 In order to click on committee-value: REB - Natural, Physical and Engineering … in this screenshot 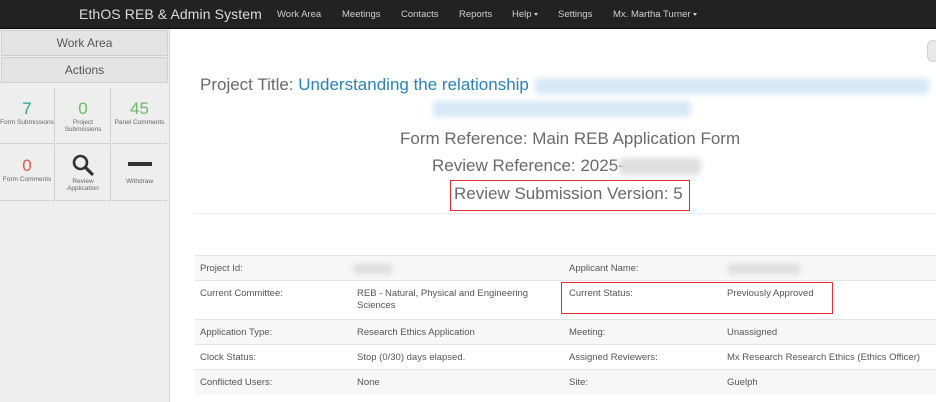, I will do `click(443, 299)`.